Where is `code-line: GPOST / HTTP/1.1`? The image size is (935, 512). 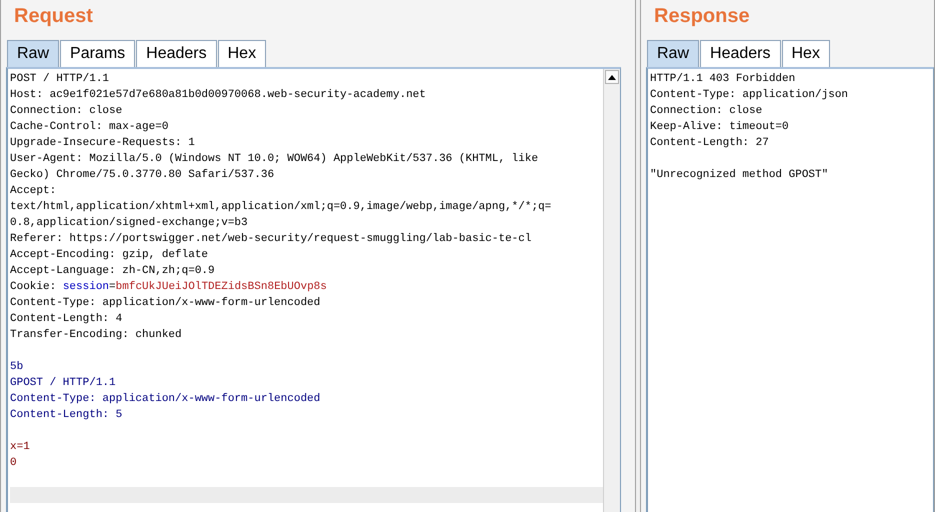 code-line: GPOST / HTTP/1.1 is located at coordinates (63, 383).